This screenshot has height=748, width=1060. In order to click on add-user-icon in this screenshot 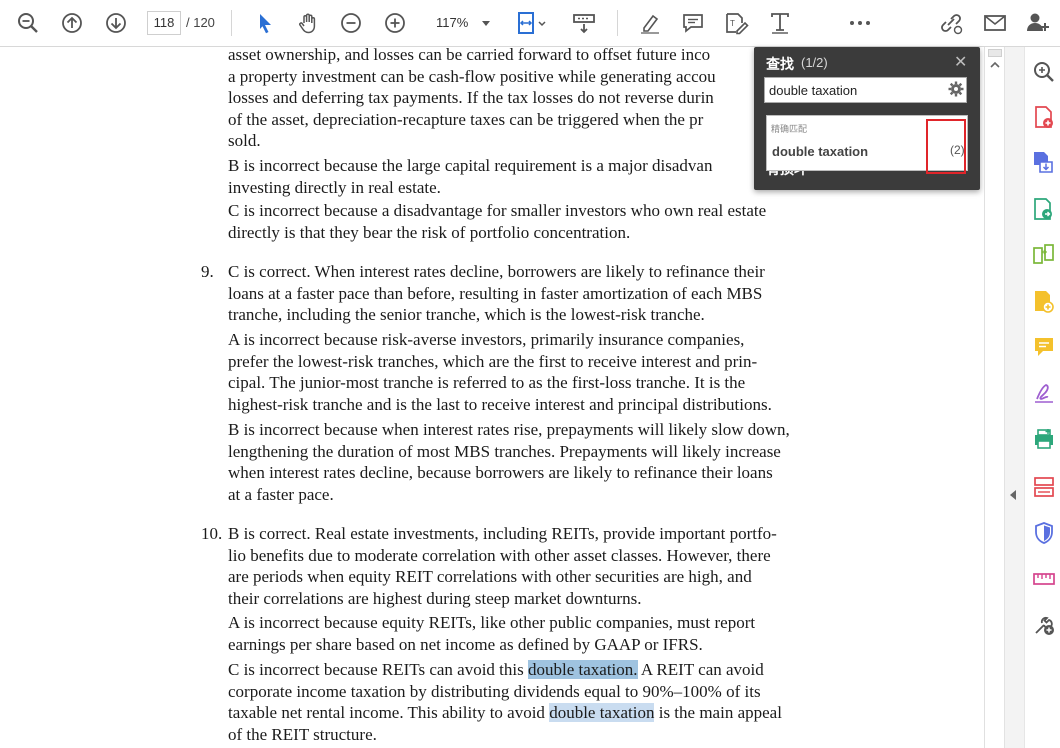, I will do `click(1038, 23)`.